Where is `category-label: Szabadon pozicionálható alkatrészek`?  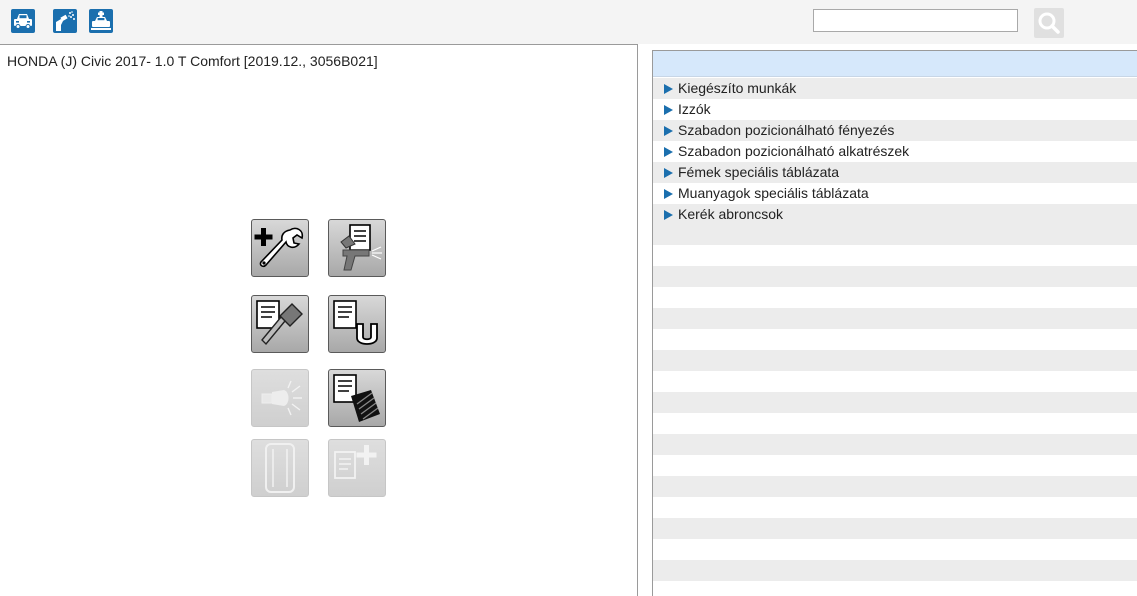 category-label: Szabadon pozicionálható alkatrészek is located at coordinates (794, 151).